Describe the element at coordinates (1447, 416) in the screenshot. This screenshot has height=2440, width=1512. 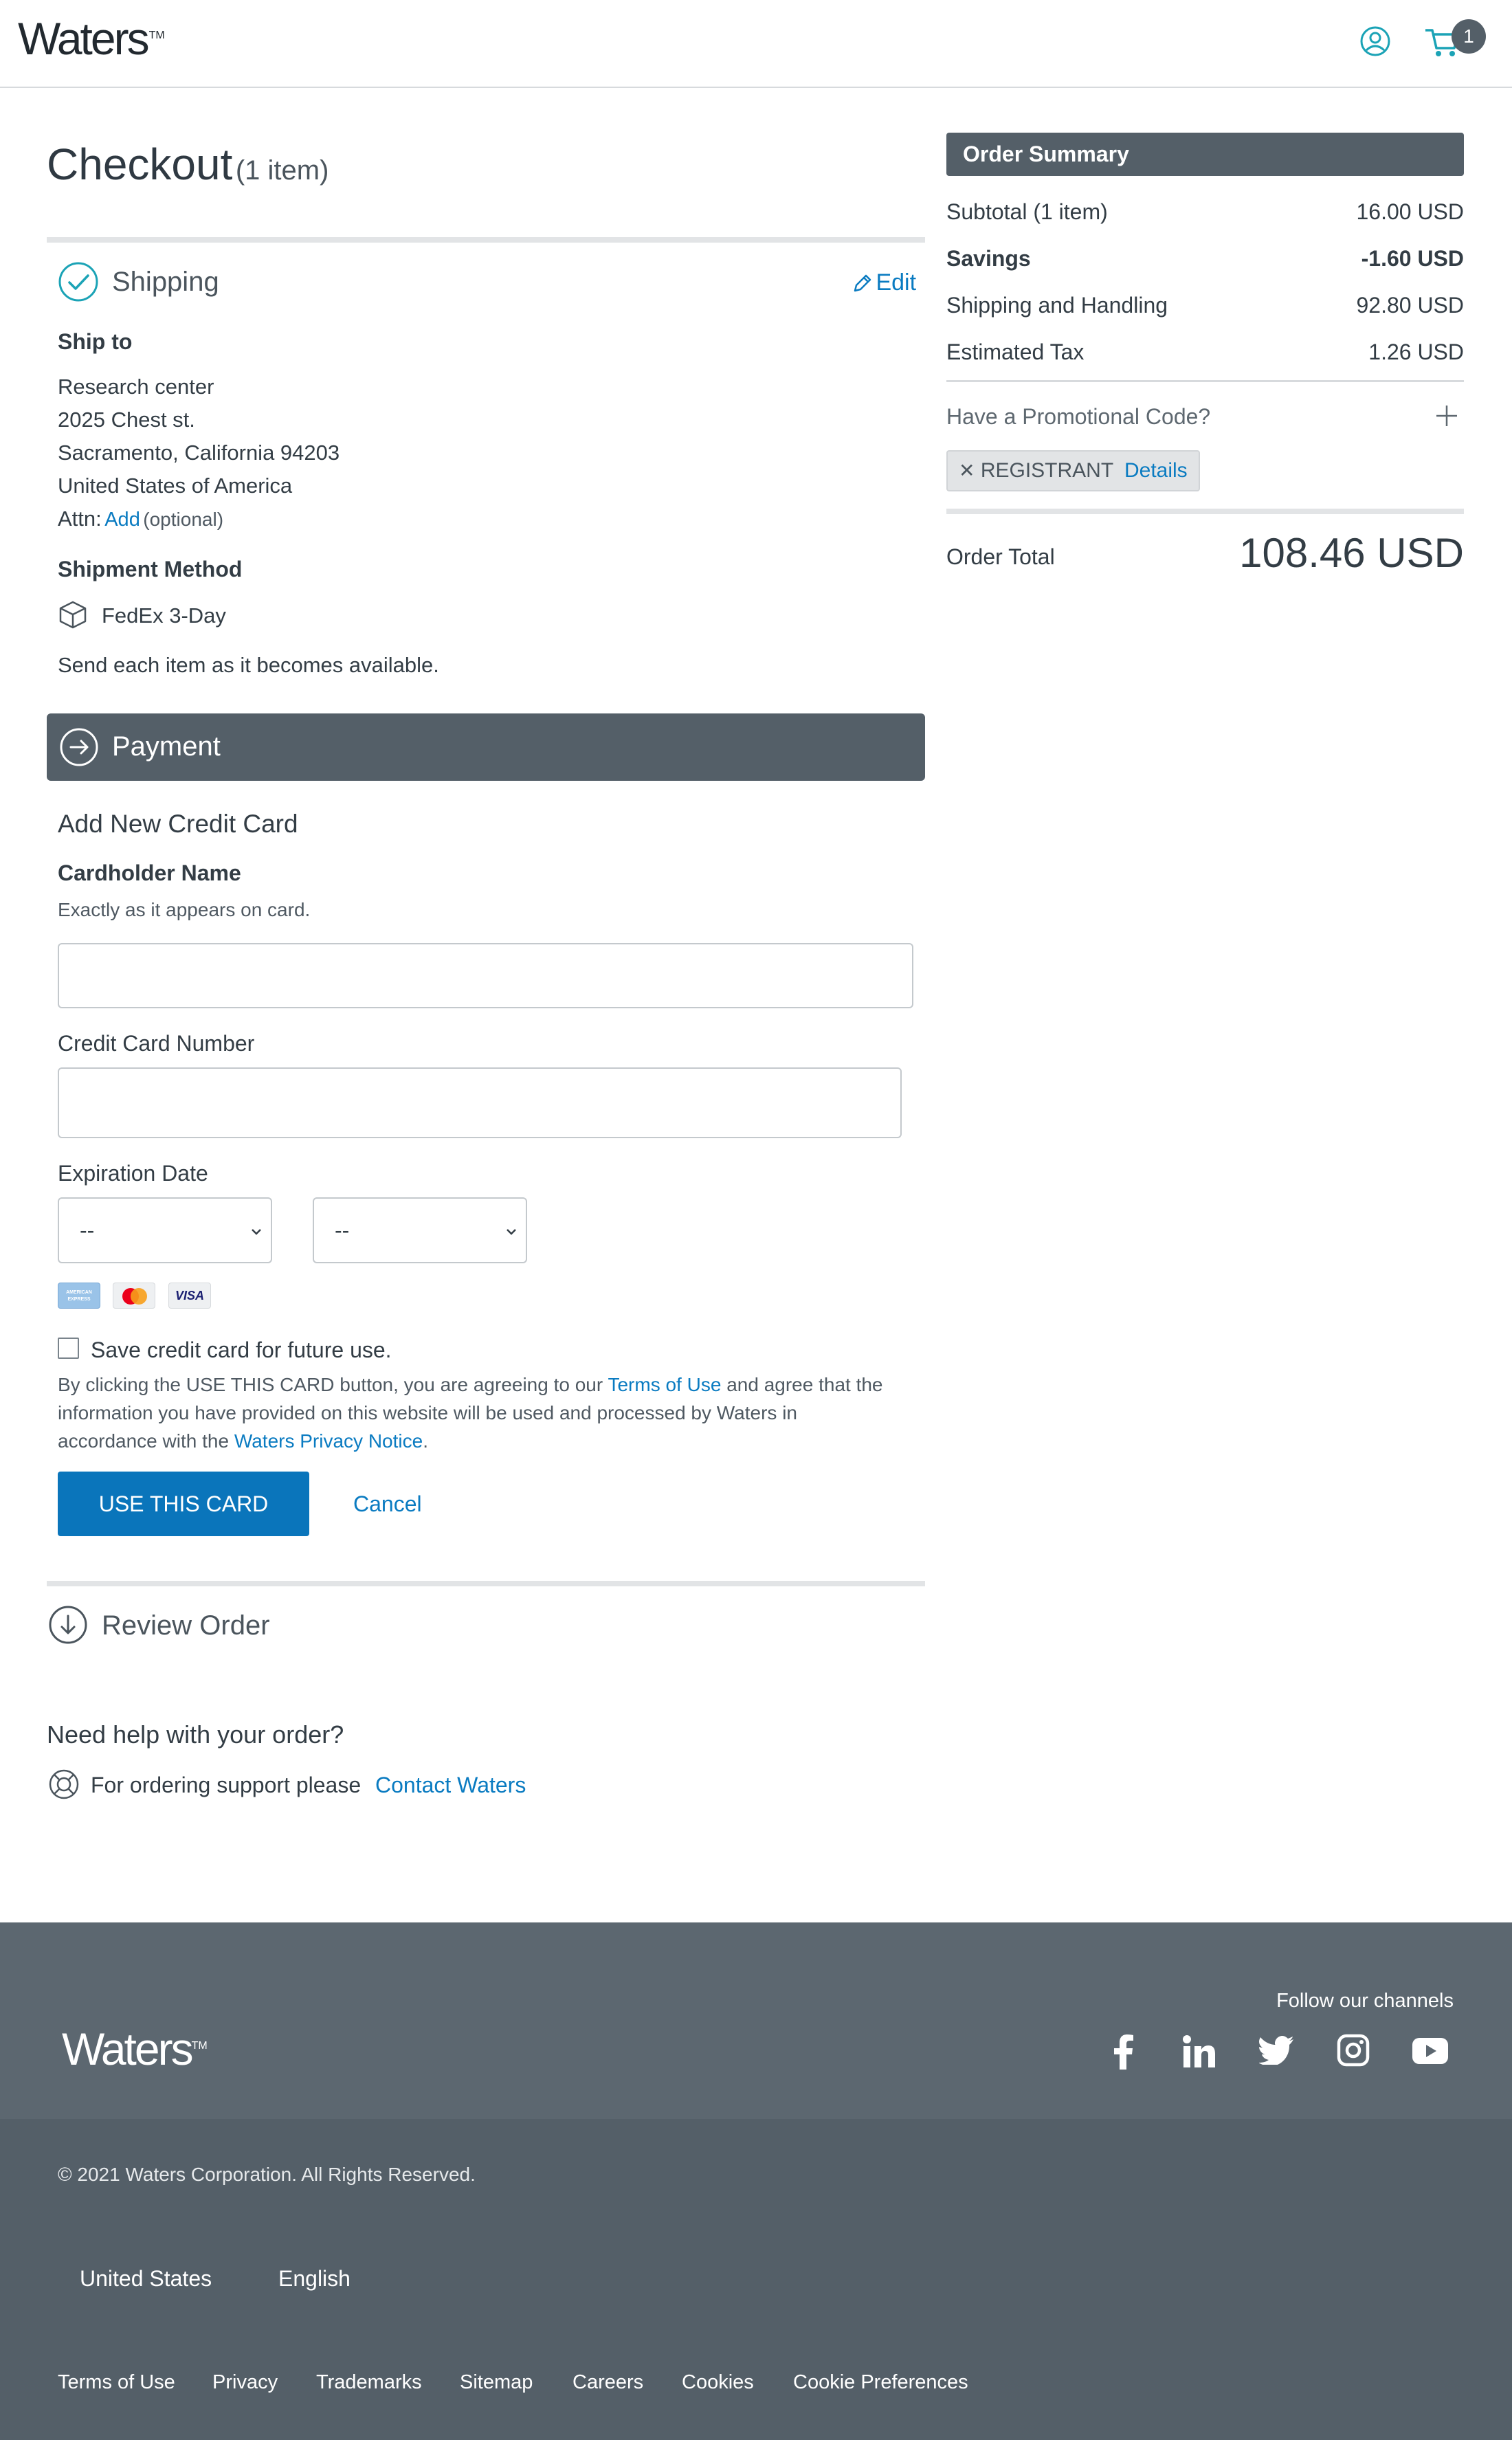
I see `plus-icon` at that location.